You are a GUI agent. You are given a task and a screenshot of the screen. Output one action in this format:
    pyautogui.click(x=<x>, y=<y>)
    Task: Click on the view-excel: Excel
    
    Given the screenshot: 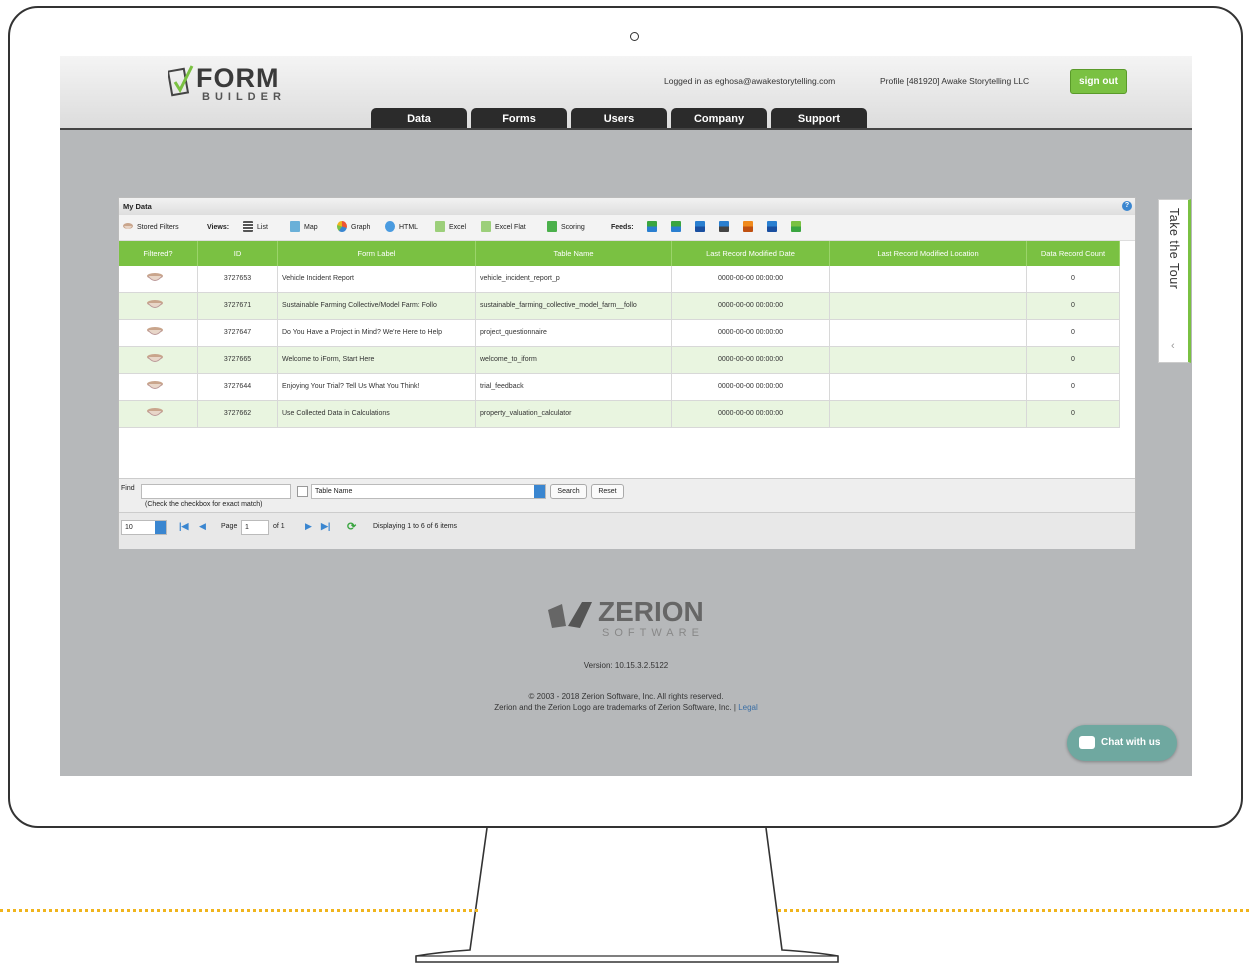 What is the action you would take?
    pyautogui.click(x=457, y=227)
    